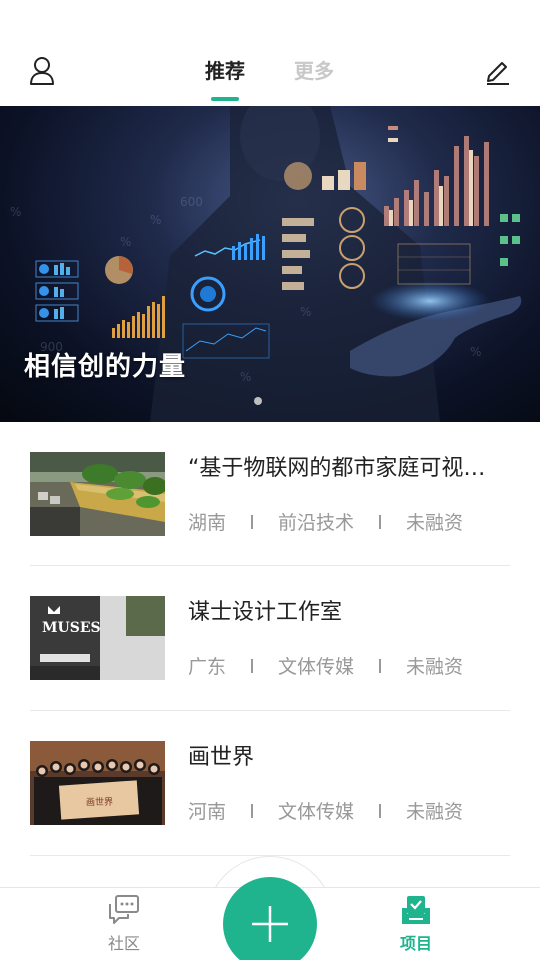  What do you see at coordinates (416, 910) in the screenshot?
I see `project-tray-icon` at bounding box center [416, 910].